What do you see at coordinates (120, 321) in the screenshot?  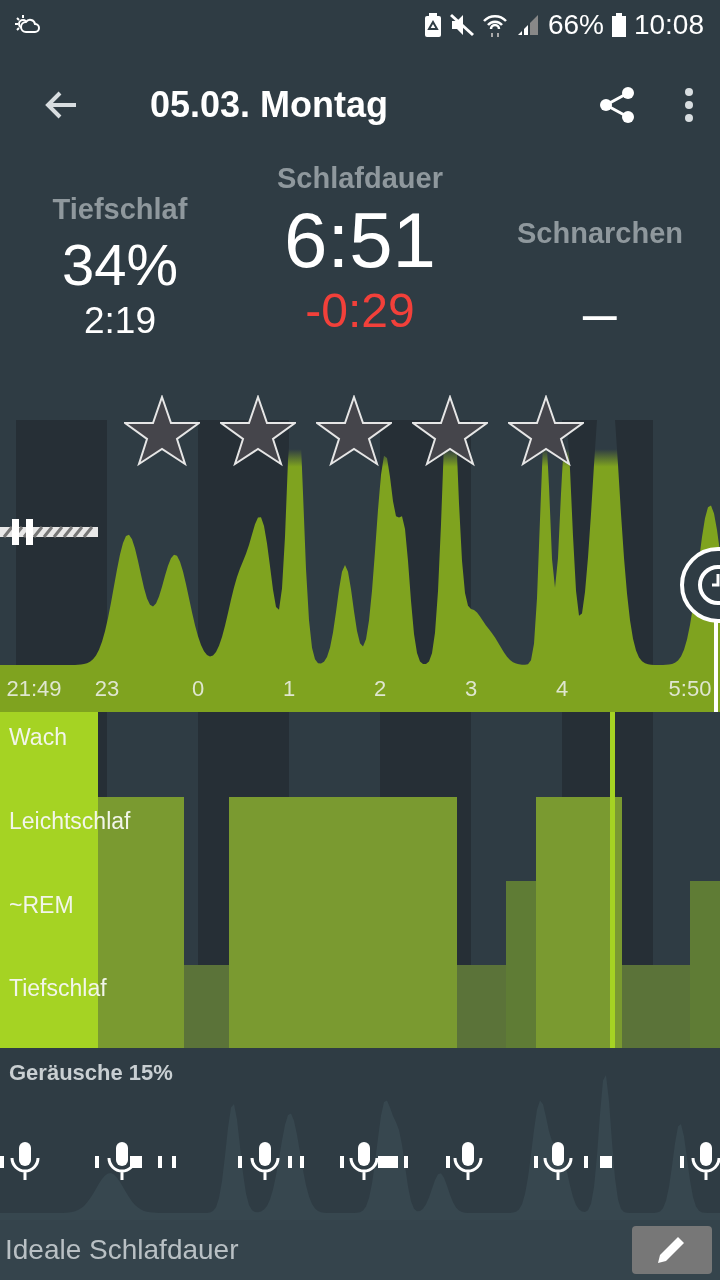 I see `stat-detail: 2:19` at bounding box center [120, 321].